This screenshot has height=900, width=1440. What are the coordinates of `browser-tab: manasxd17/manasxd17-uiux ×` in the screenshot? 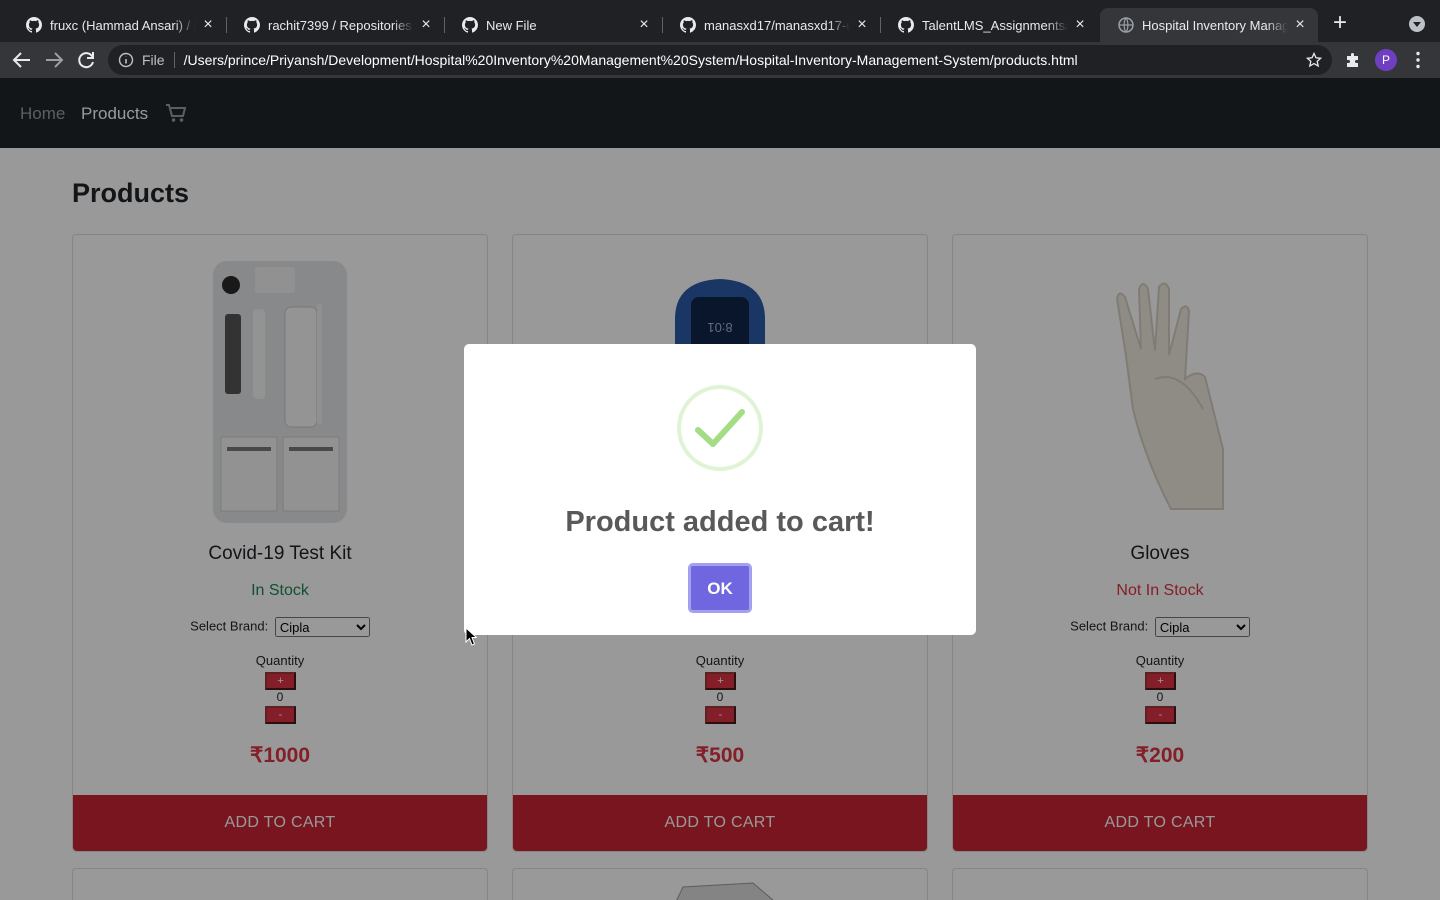 It's located at (771, 25).